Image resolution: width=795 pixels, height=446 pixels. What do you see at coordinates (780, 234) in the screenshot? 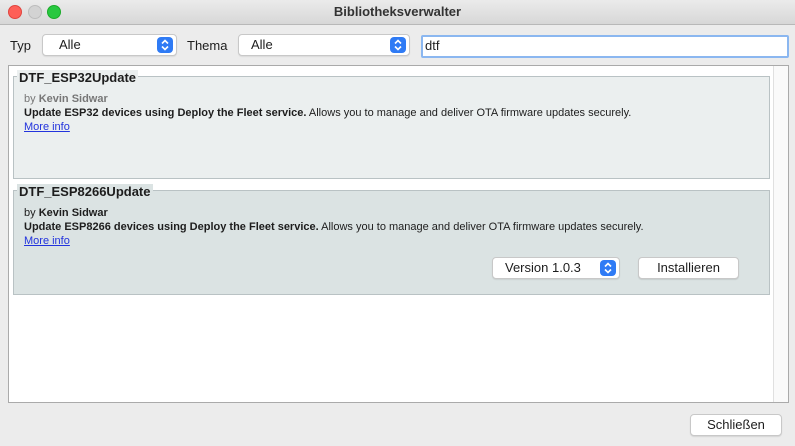
I see `scrollbar-track` at bounding box center [780, 234].